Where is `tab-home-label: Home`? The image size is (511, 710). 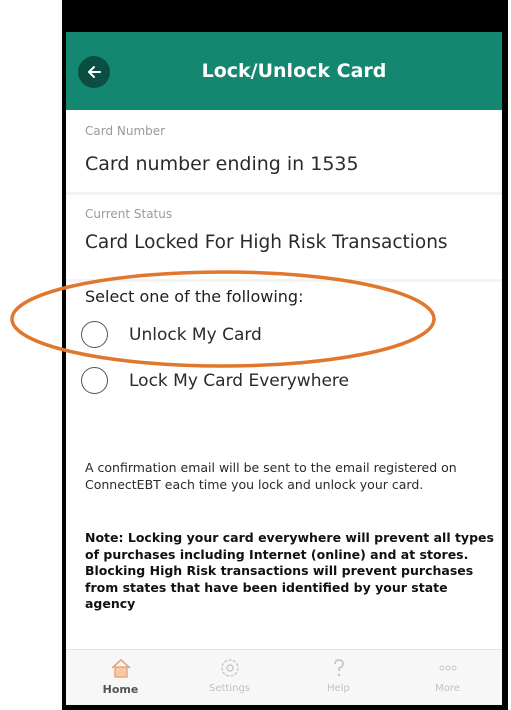 tab-home-label: Home is located at coordinates (120, 689).